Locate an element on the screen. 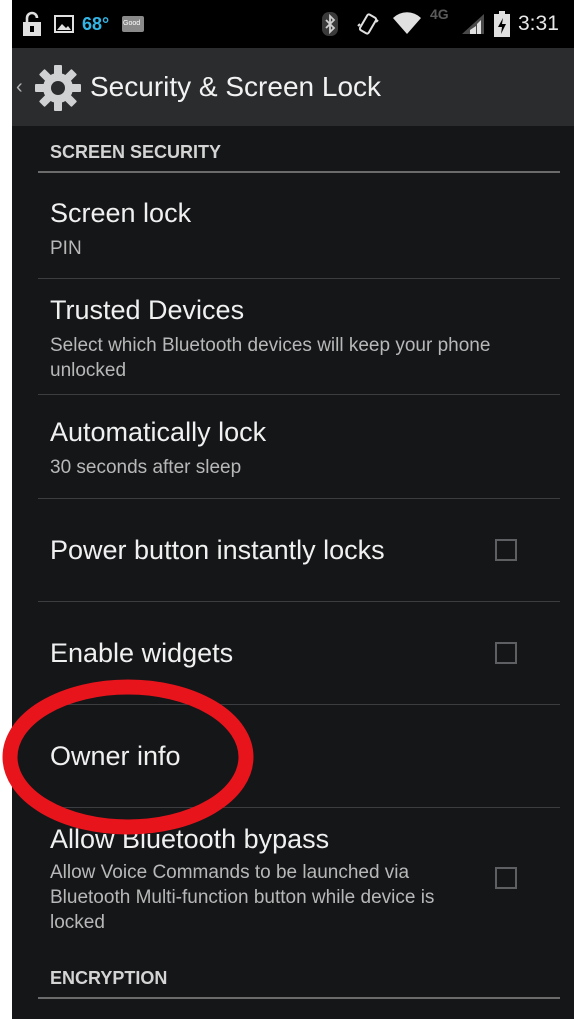 This screenshot has width=574, height=1019. category-screen-security: SCREEN SECURITY is located at coordinates (299, 153).